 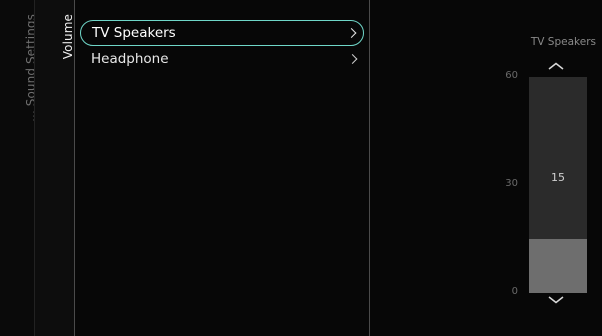 I want to click on volume-slider-fill, so click(x=558, y=266).